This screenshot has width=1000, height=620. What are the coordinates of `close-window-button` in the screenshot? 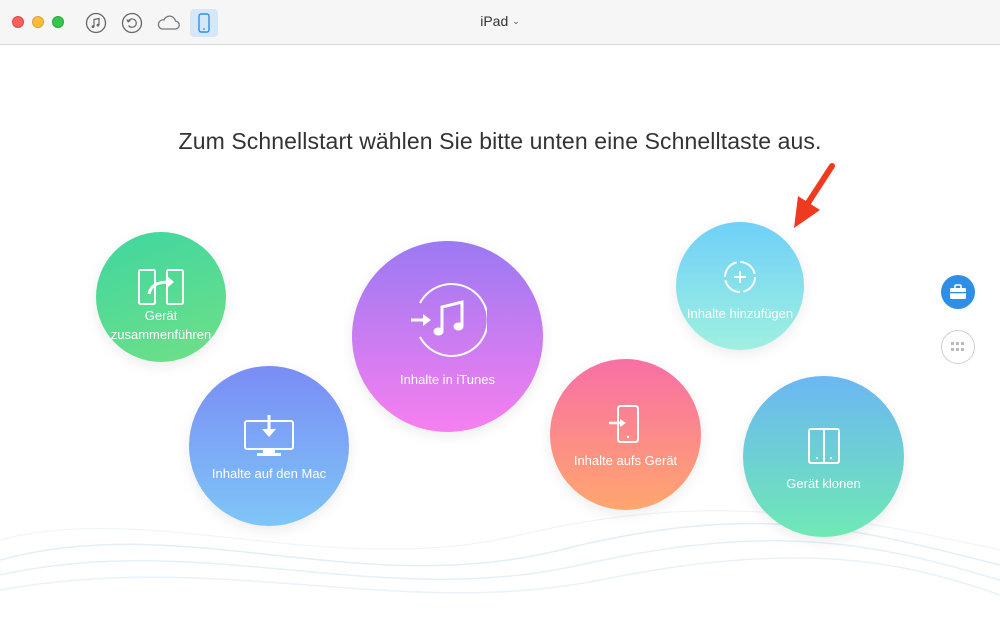 It's located at (18, 22).